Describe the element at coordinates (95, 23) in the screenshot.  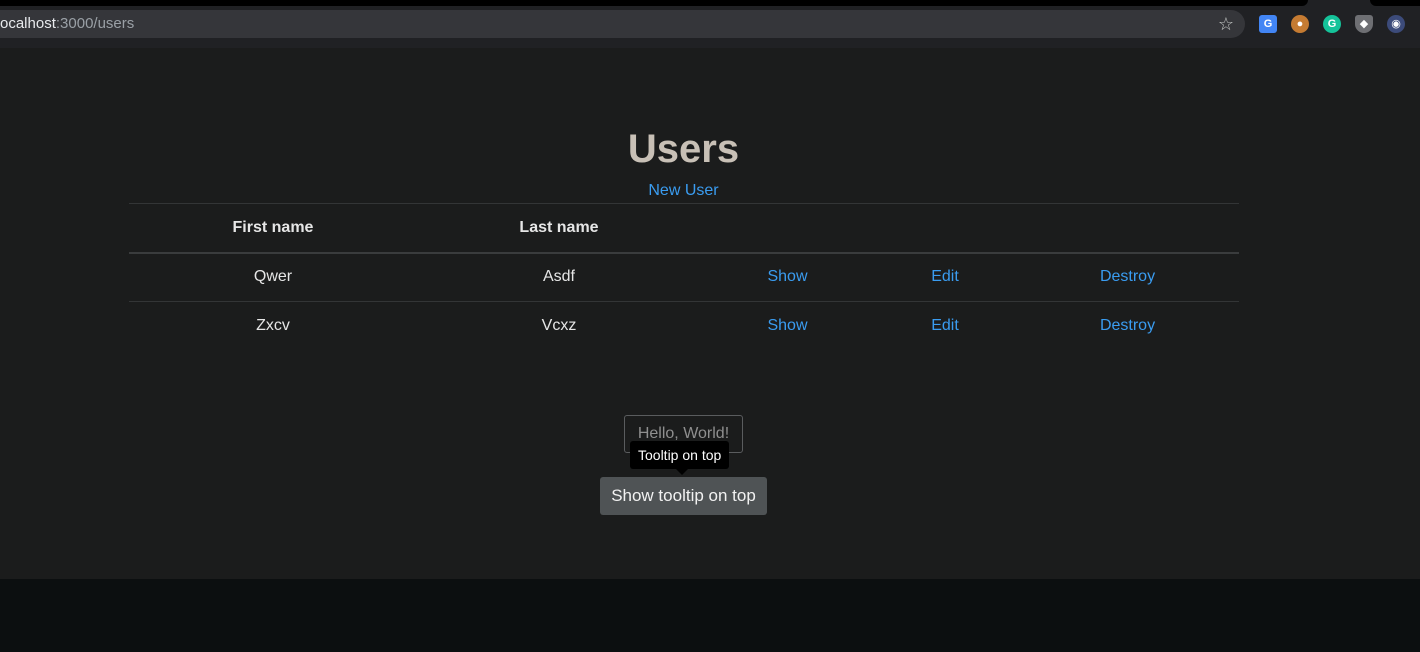
I see `url-path: :3000/users` at that location.